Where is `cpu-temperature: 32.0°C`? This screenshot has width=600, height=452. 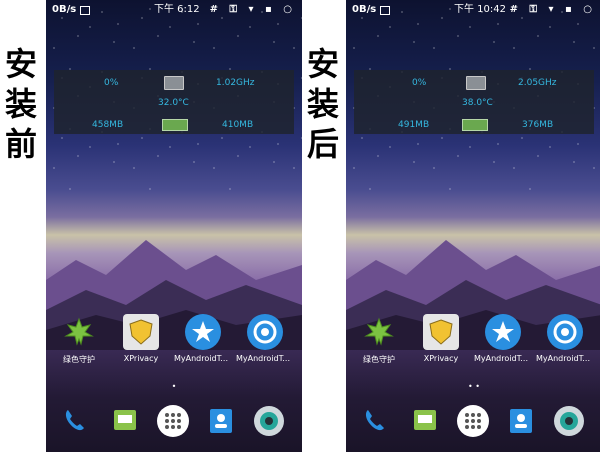 cpu-temperature: 32.0°C is located at coordinates (173, 103).